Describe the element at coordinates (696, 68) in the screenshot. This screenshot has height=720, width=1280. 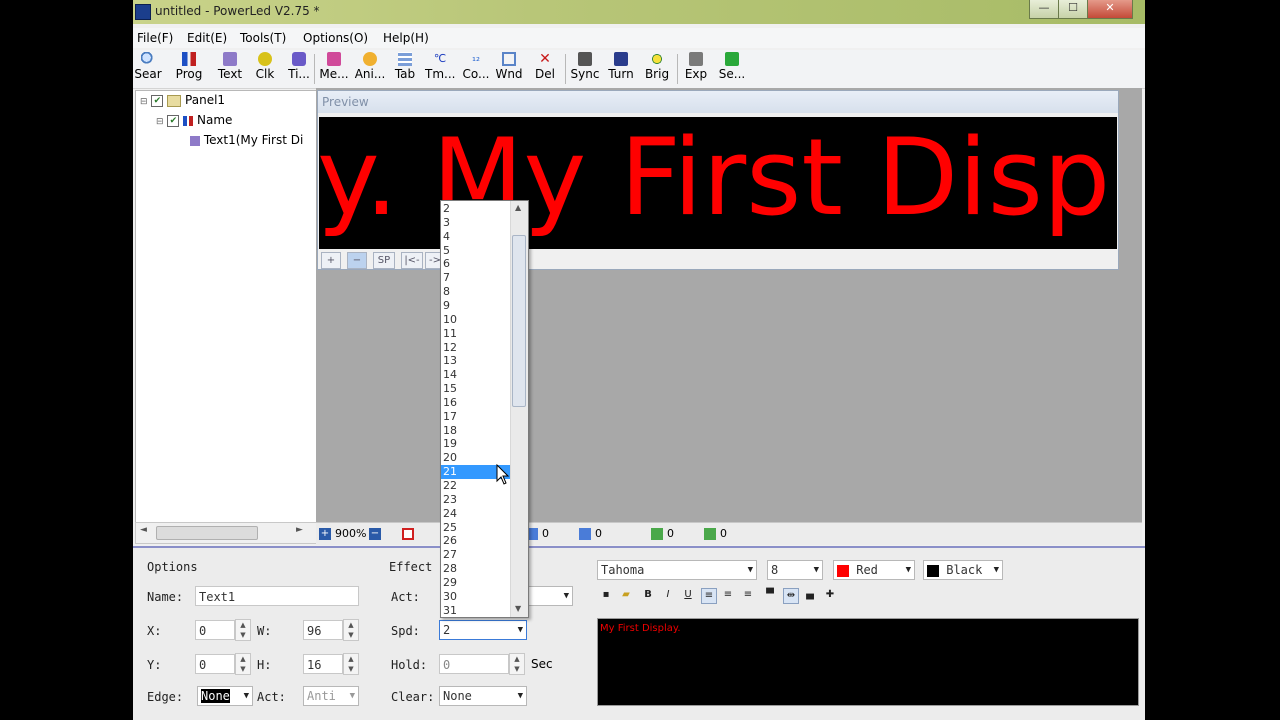
I see `toolbar-export-button: Exp` at that location.